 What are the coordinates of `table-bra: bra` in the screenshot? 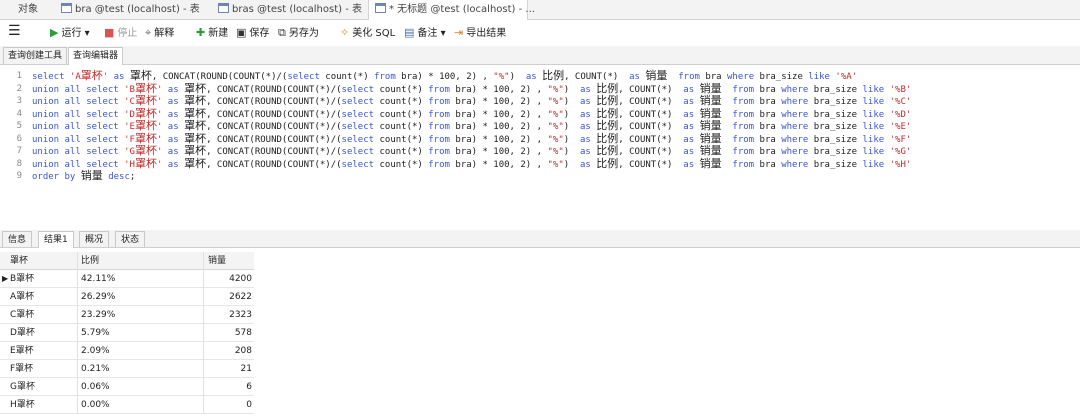 It's located at (768, 114).